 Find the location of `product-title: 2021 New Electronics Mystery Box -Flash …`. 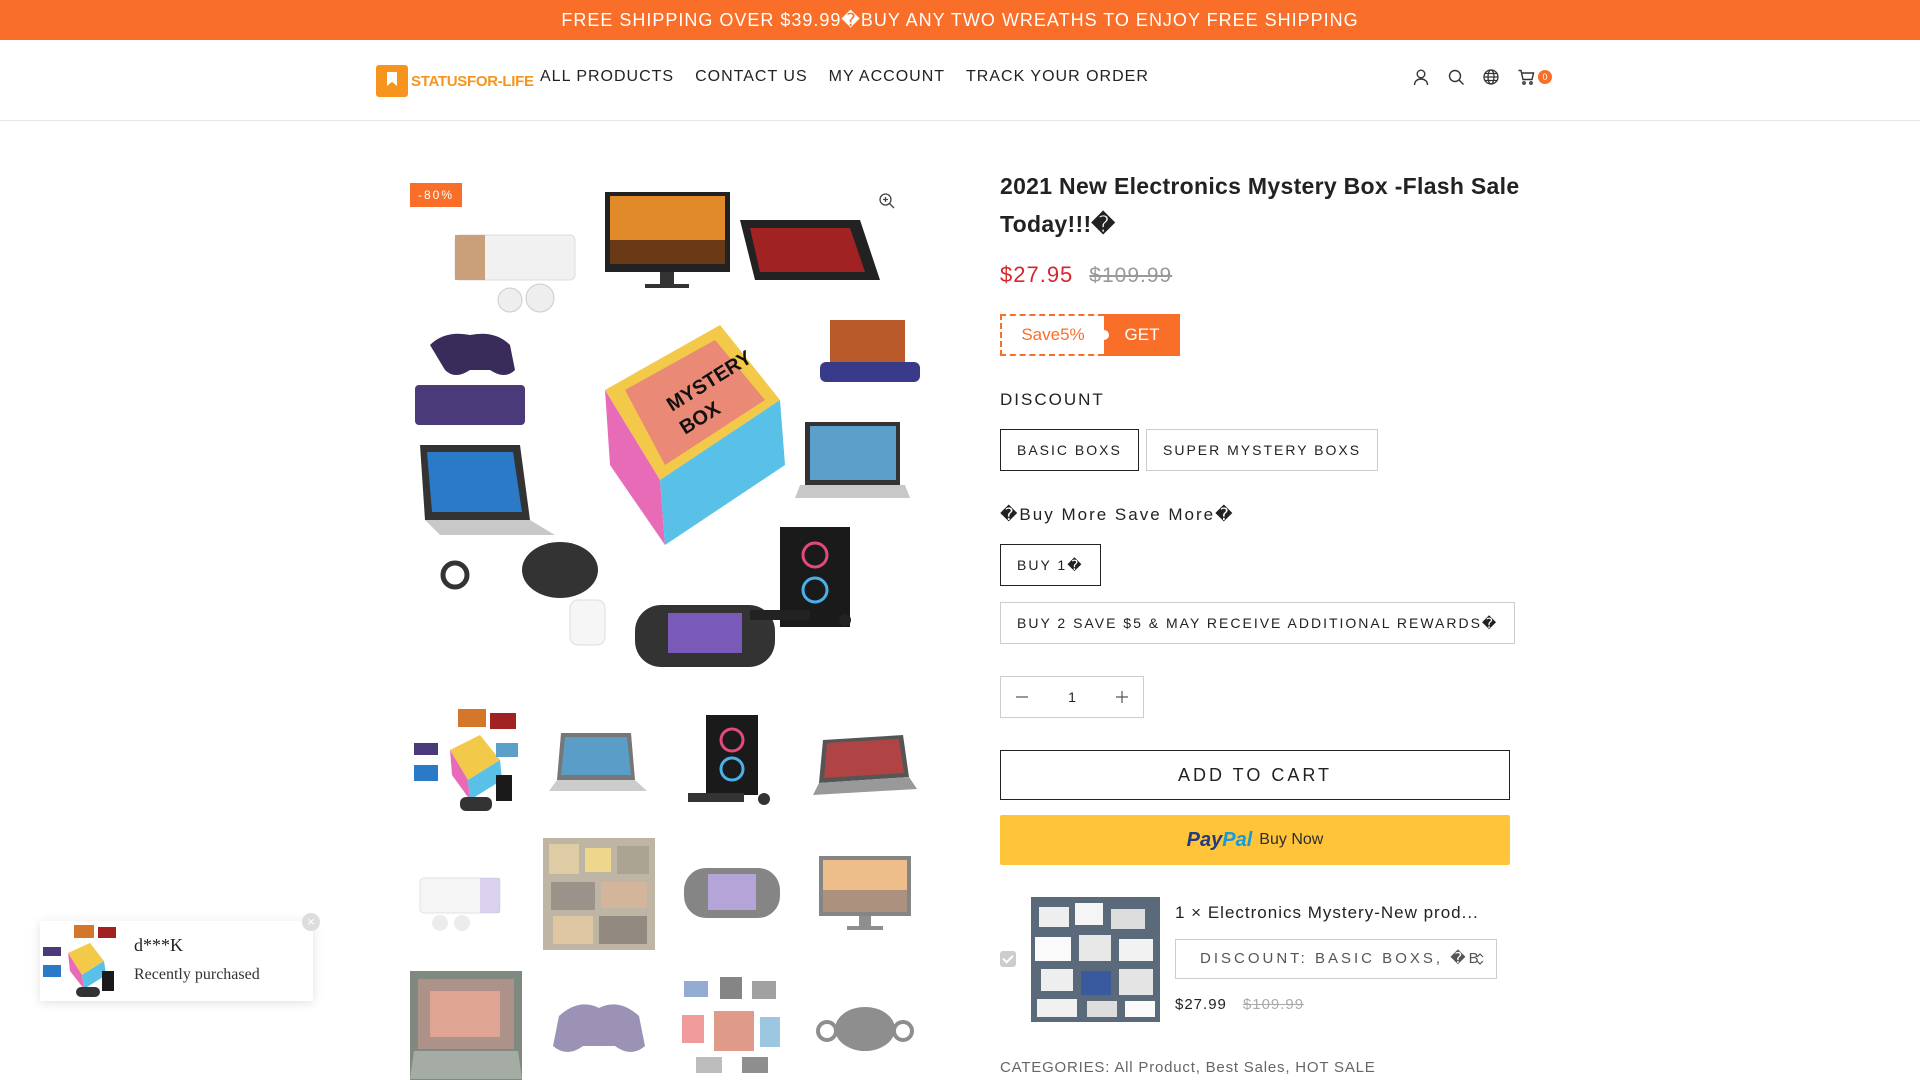

product-title: 2021 New Electronics Mystery Box -Flash … is located at coordinates (1260, 205).